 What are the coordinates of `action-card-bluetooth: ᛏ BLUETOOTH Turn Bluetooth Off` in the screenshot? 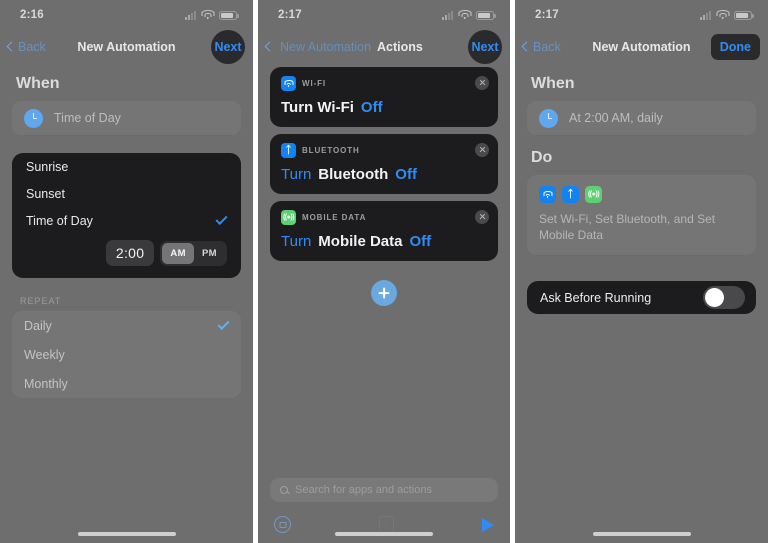 It's located at (384, 164).